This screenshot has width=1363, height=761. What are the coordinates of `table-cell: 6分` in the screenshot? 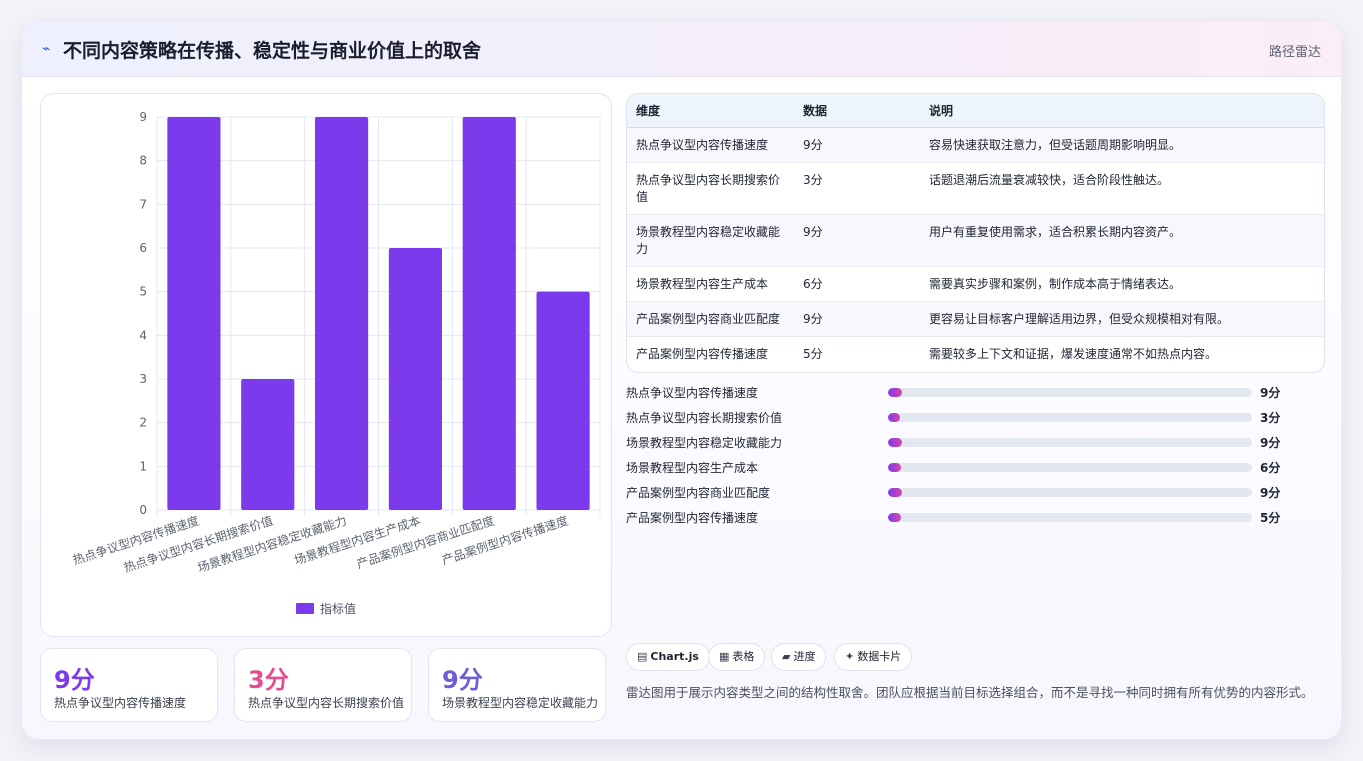 It's located at (857, 284).